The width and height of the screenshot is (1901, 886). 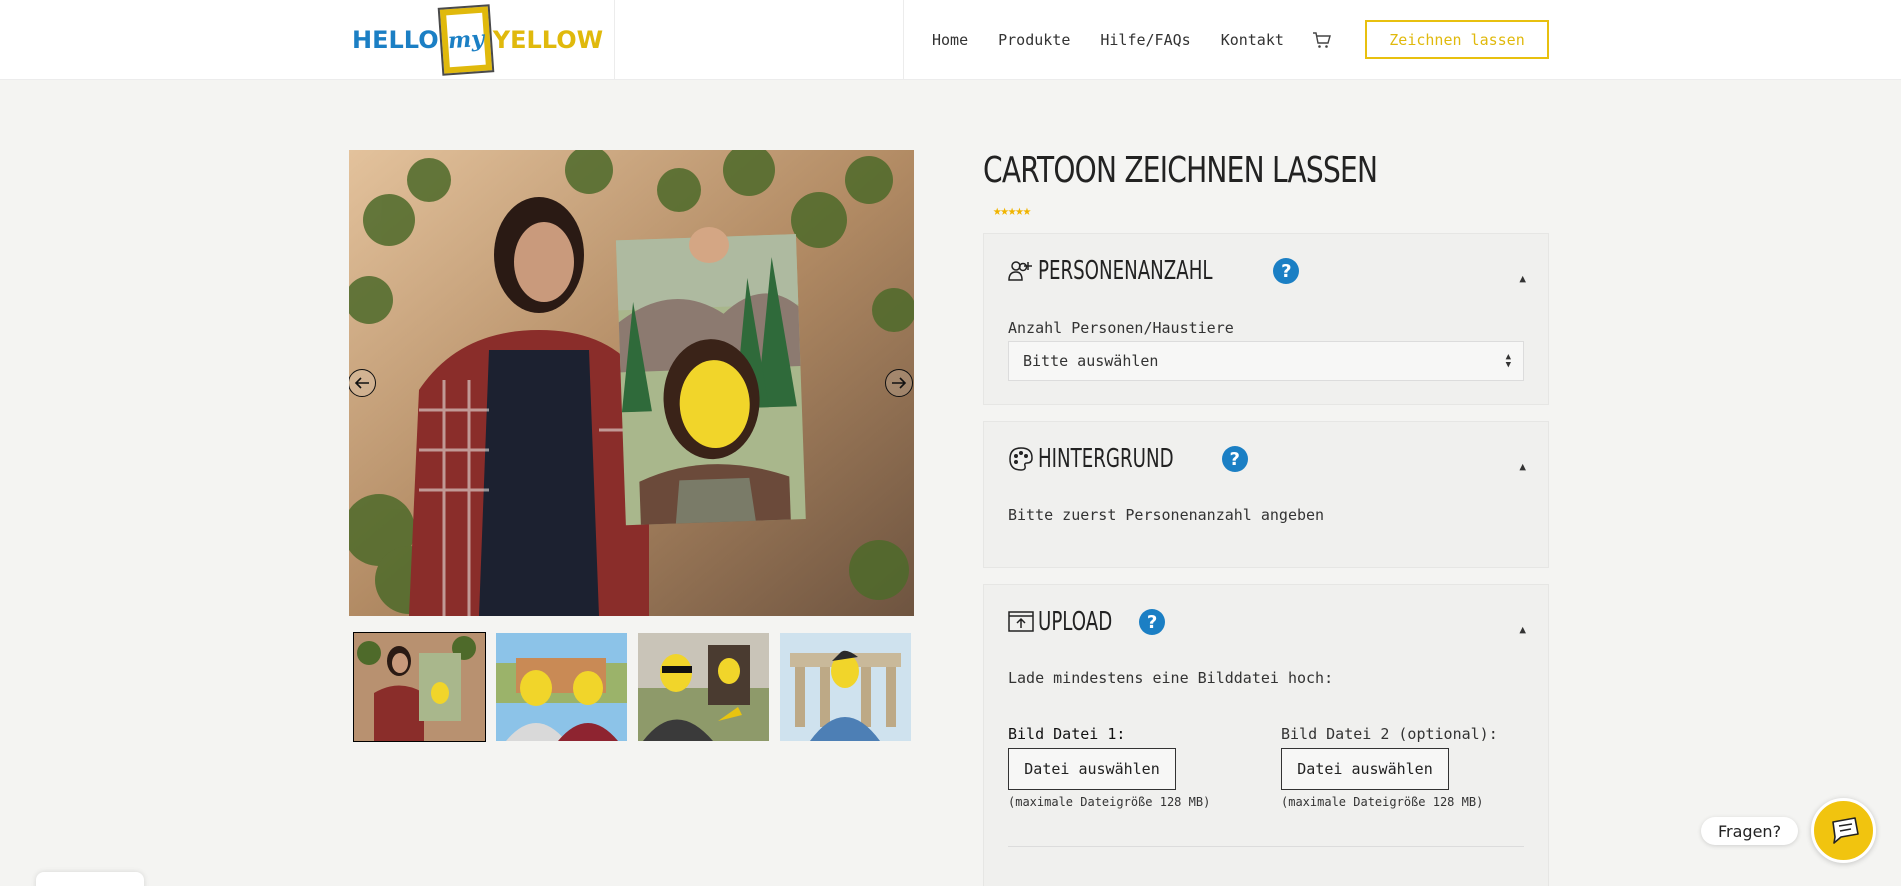 I want to click on nav-kontakt: Kontakt, so click(x=1252, y=40).